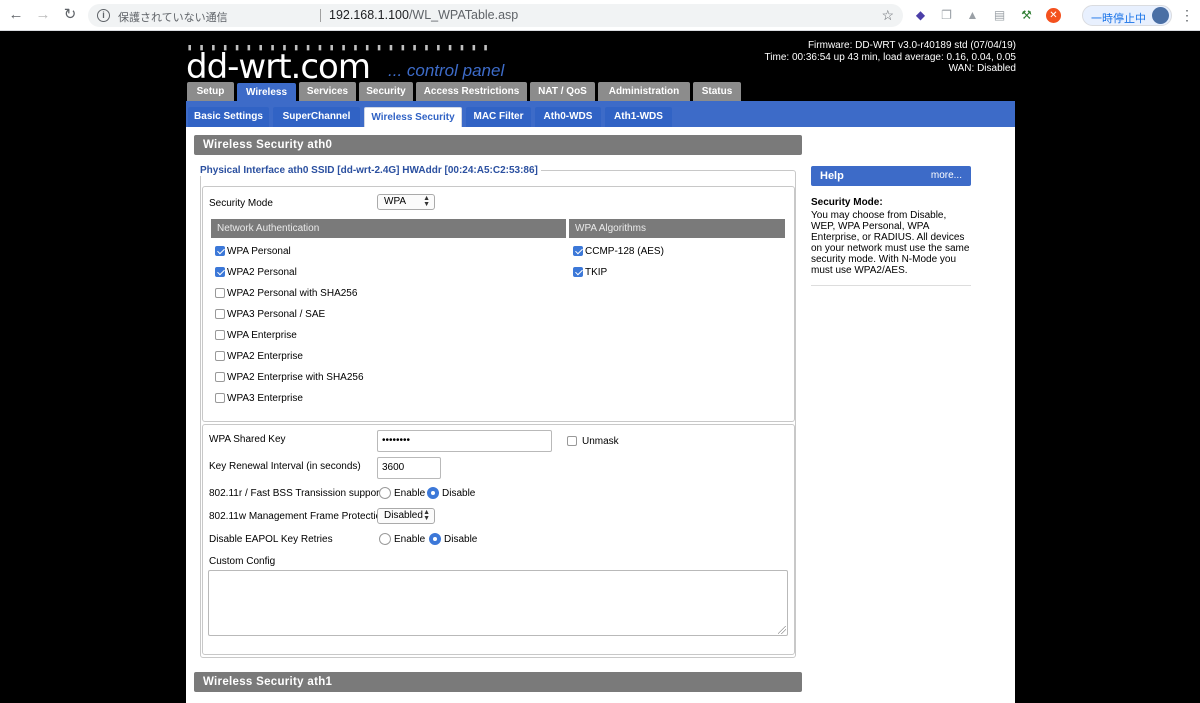 The image size is (1200, 703). What do you see at coordinates (242, 561) in the screenshot?
I see `custom-config-label: Custom Config` at bounding box center [242, 561].